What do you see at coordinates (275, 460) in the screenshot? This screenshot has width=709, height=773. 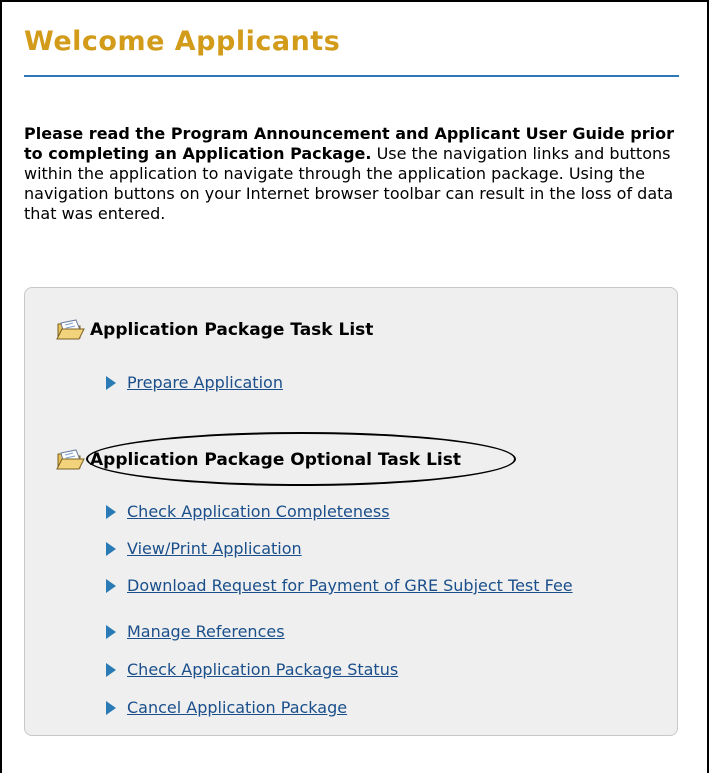 I see `optional-task-list-header-label: Application Package Optional Task List` at bounding box center [275, 460].